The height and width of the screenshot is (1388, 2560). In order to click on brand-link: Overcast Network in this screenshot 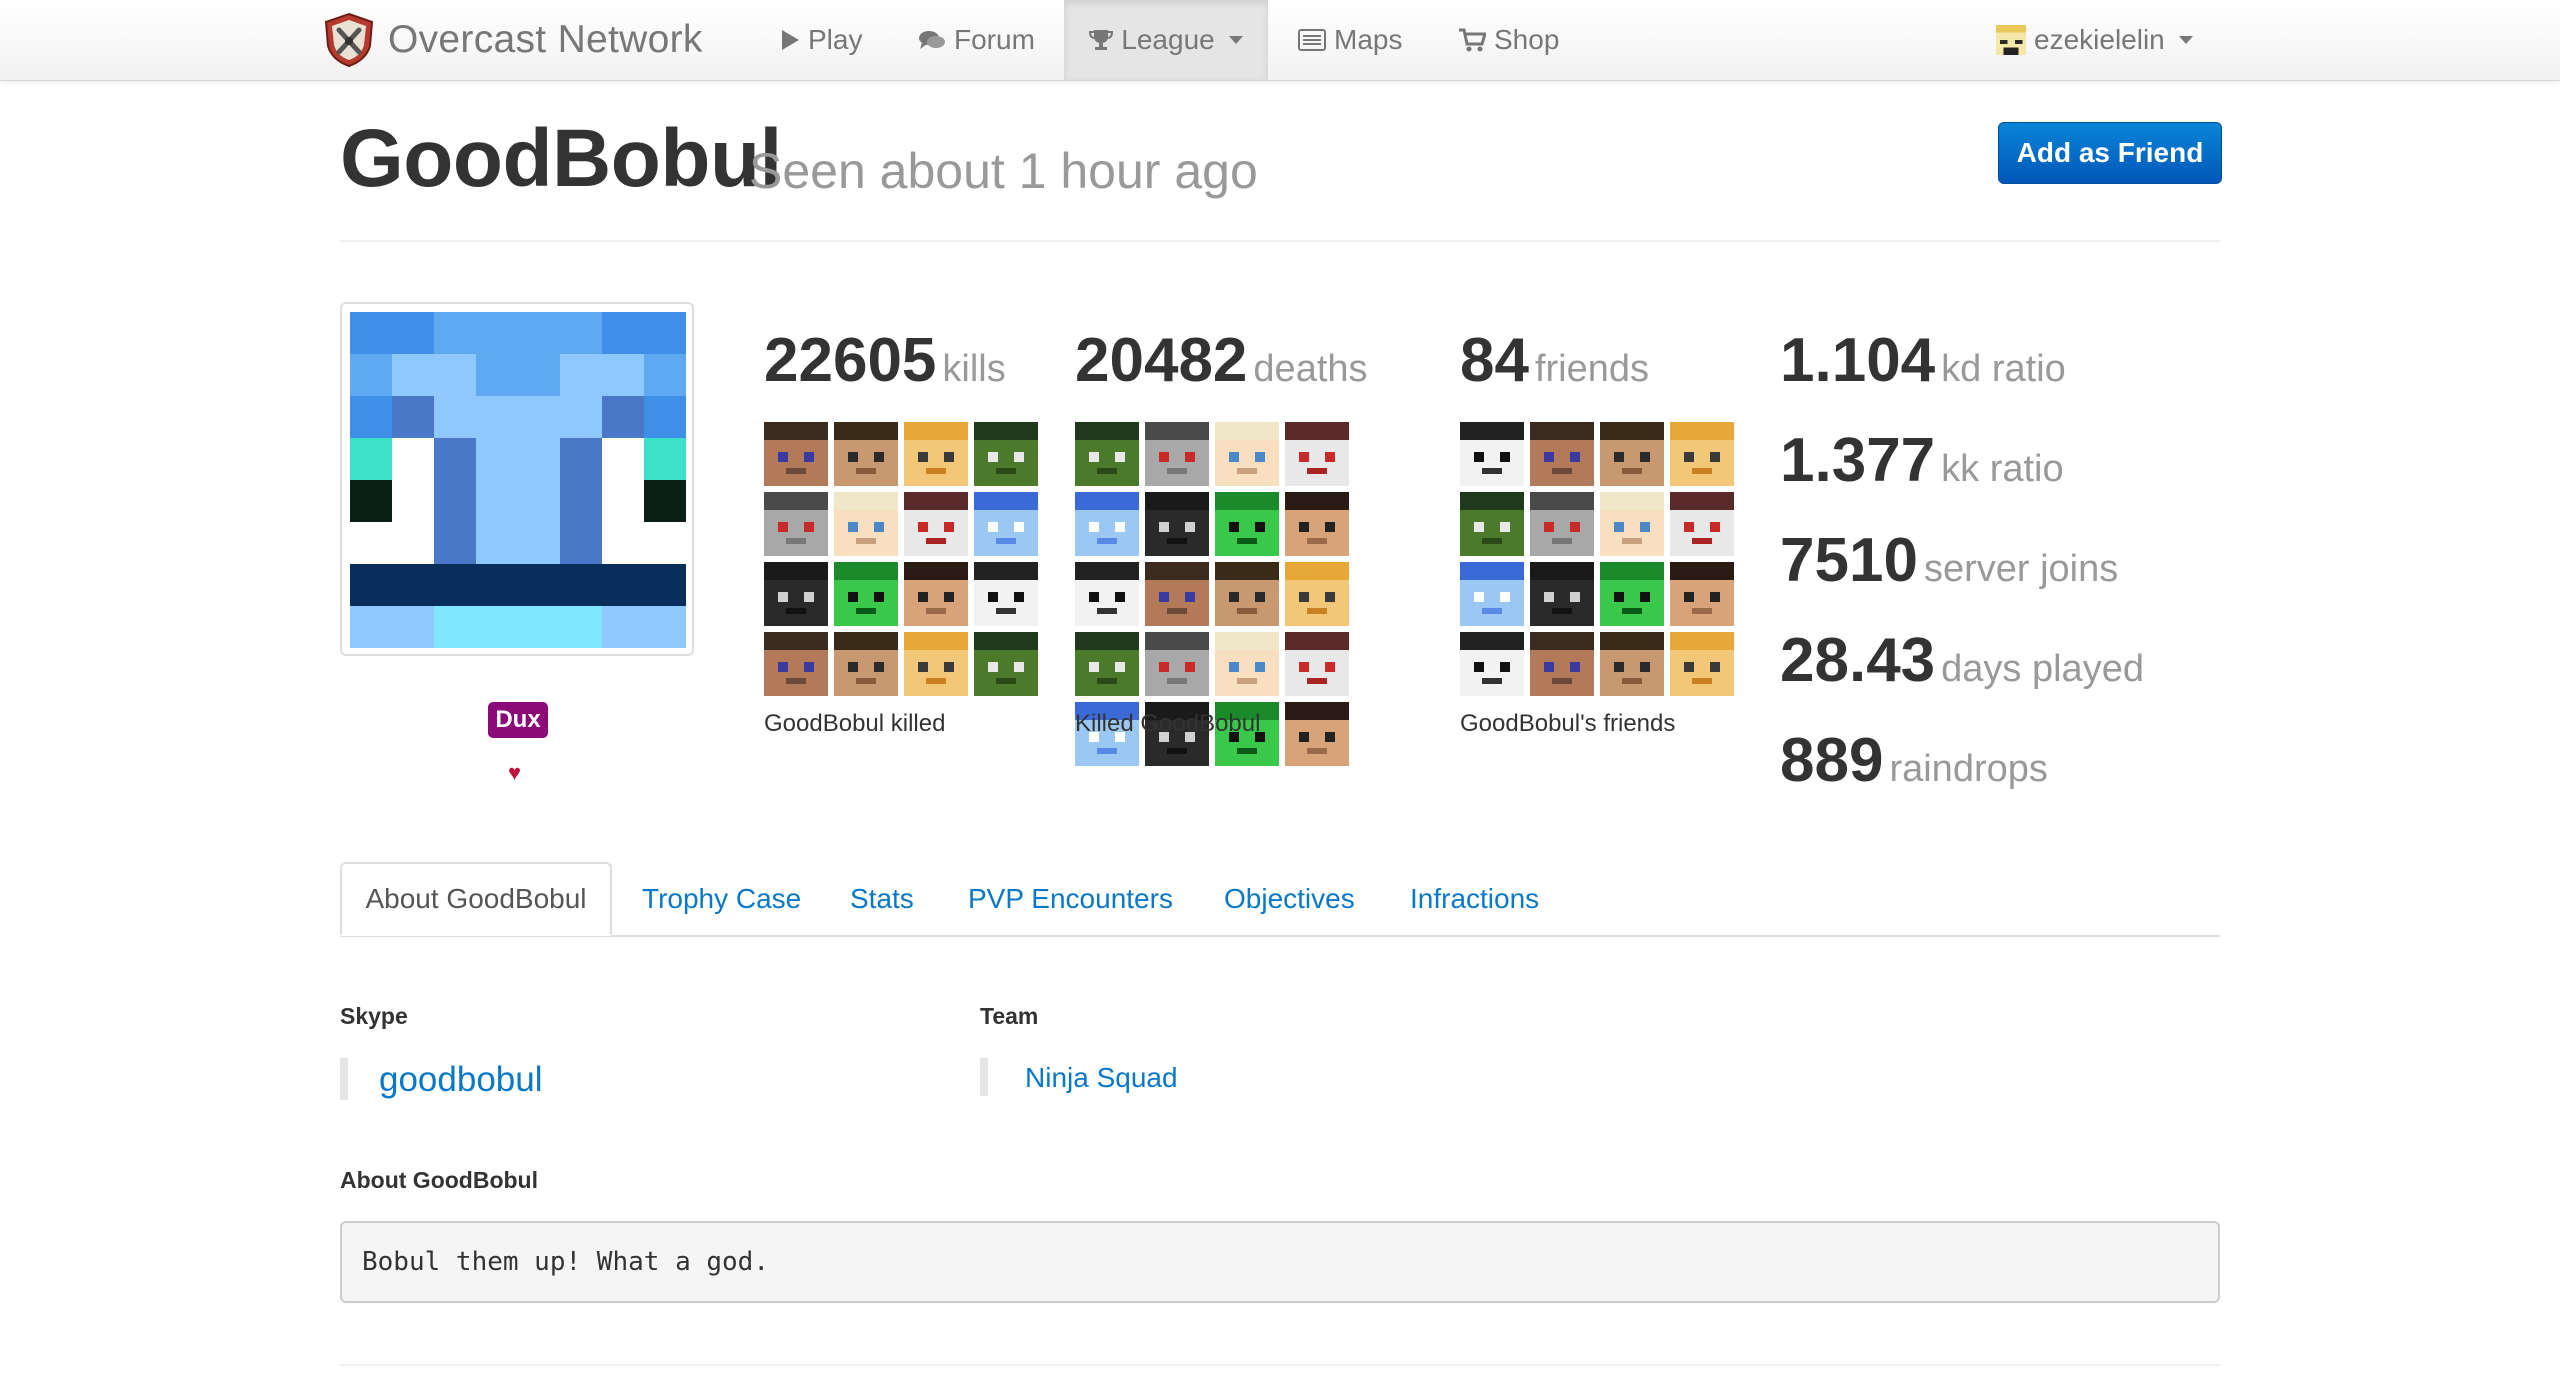, I will do `click(512, 40)`.